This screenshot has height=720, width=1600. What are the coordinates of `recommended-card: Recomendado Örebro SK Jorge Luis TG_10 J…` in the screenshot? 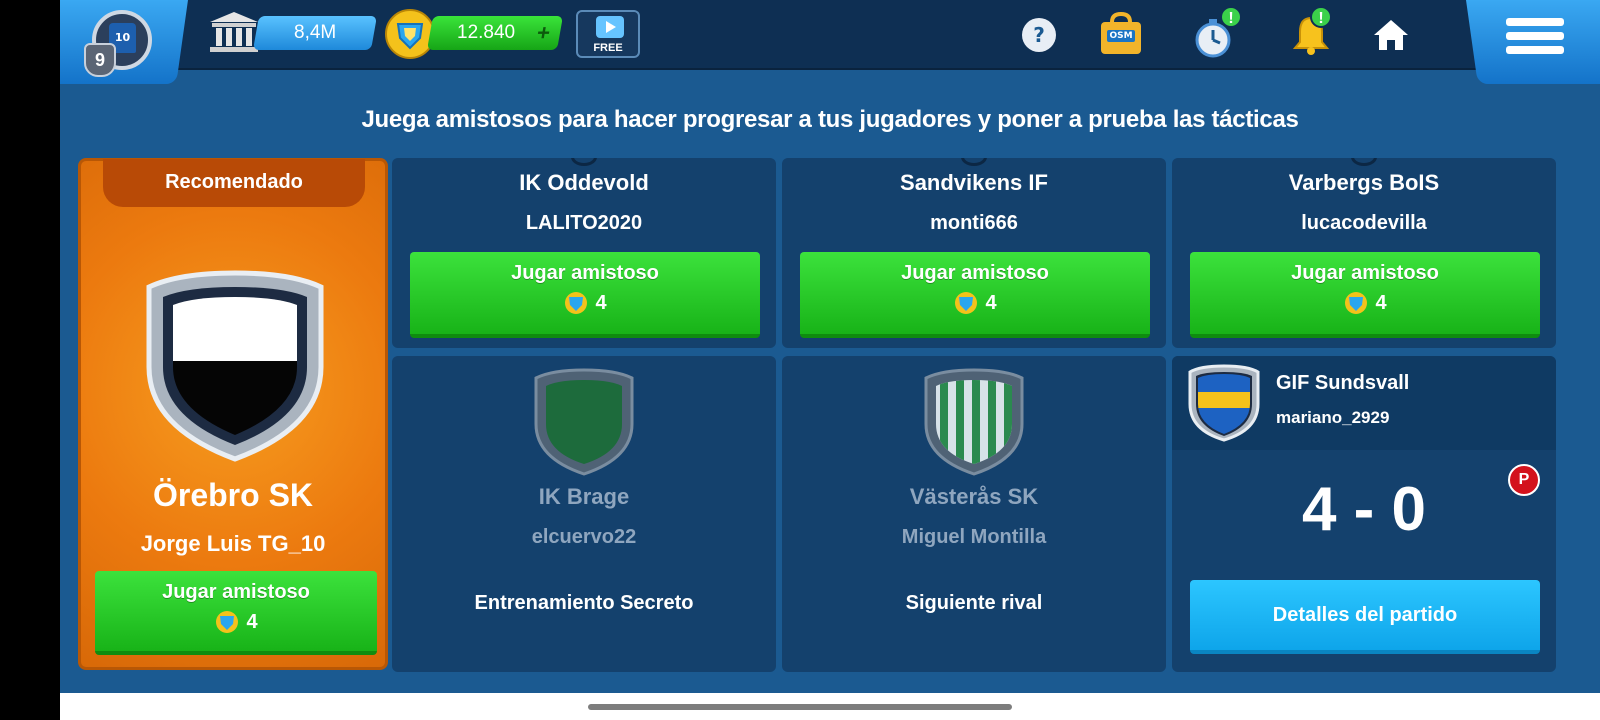 It's located at (233, 414).